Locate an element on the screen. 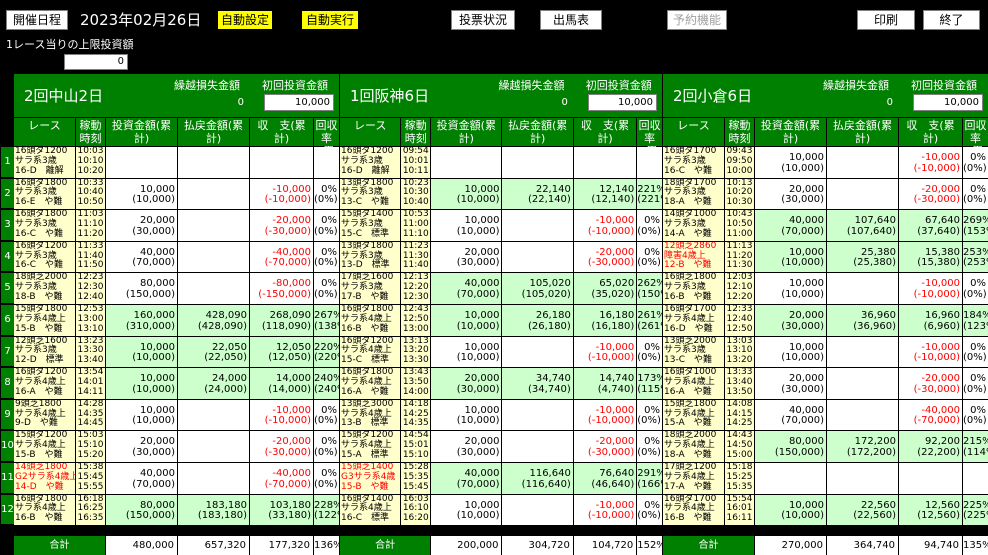 This screenshot has width=988, height=555. race-info: 16頭ダ1800 サラ系3歳 16-C や難 is located at coordinates (44, 225).